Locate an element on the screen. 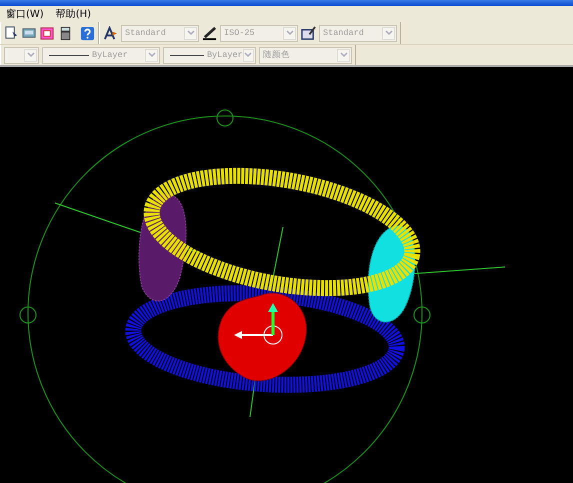 The width and height of the screenshot is (573, 483). document-icon is located at coordinates (11, 33).